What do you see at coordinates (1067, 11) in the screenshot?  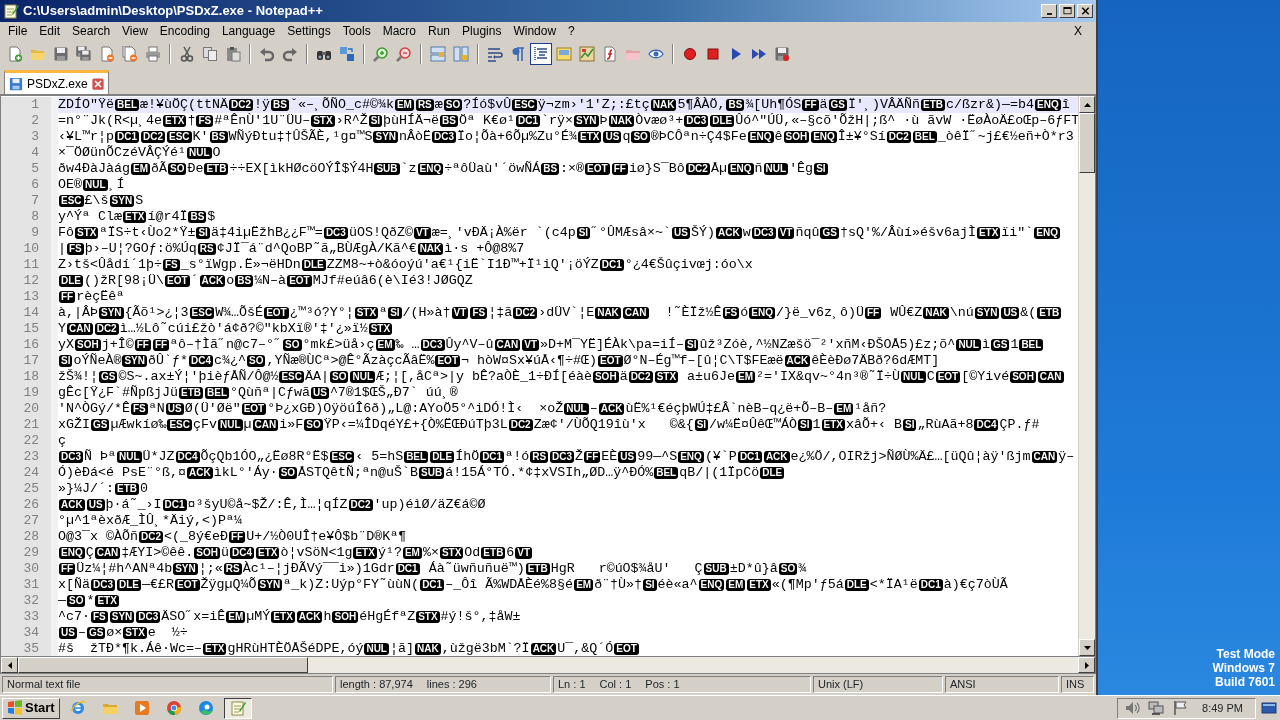 I see `maximize-button` at bounding box center [1067, 11].